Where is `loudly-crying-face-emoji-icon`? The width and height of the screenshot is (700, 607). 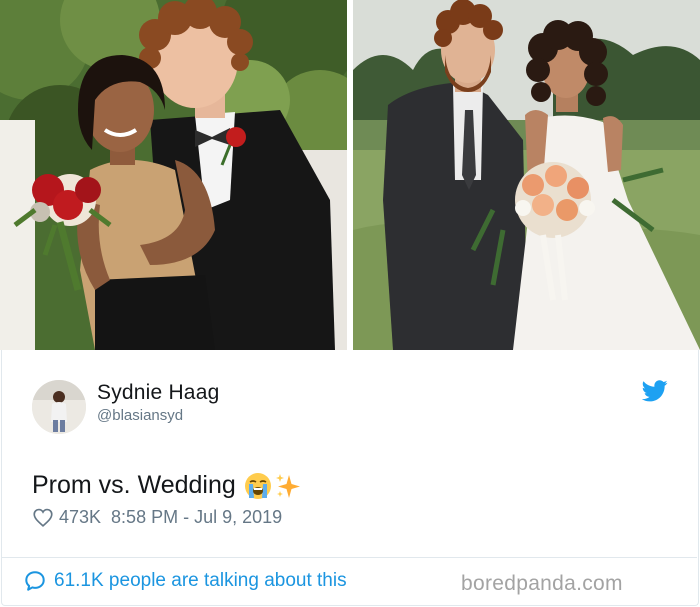 loudly-crying-face-emoji-icon is located at coordinates (258, 486).